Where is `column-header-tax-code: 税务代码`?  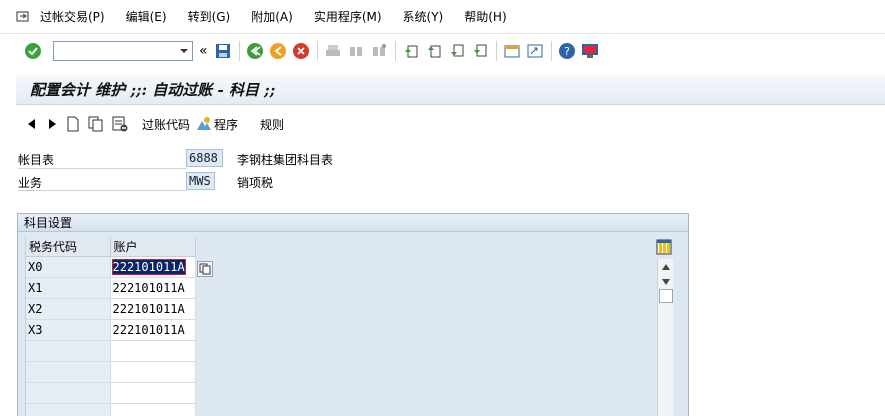 column-header-tax-code: 税务代码 is located at coordinates (68, 247).